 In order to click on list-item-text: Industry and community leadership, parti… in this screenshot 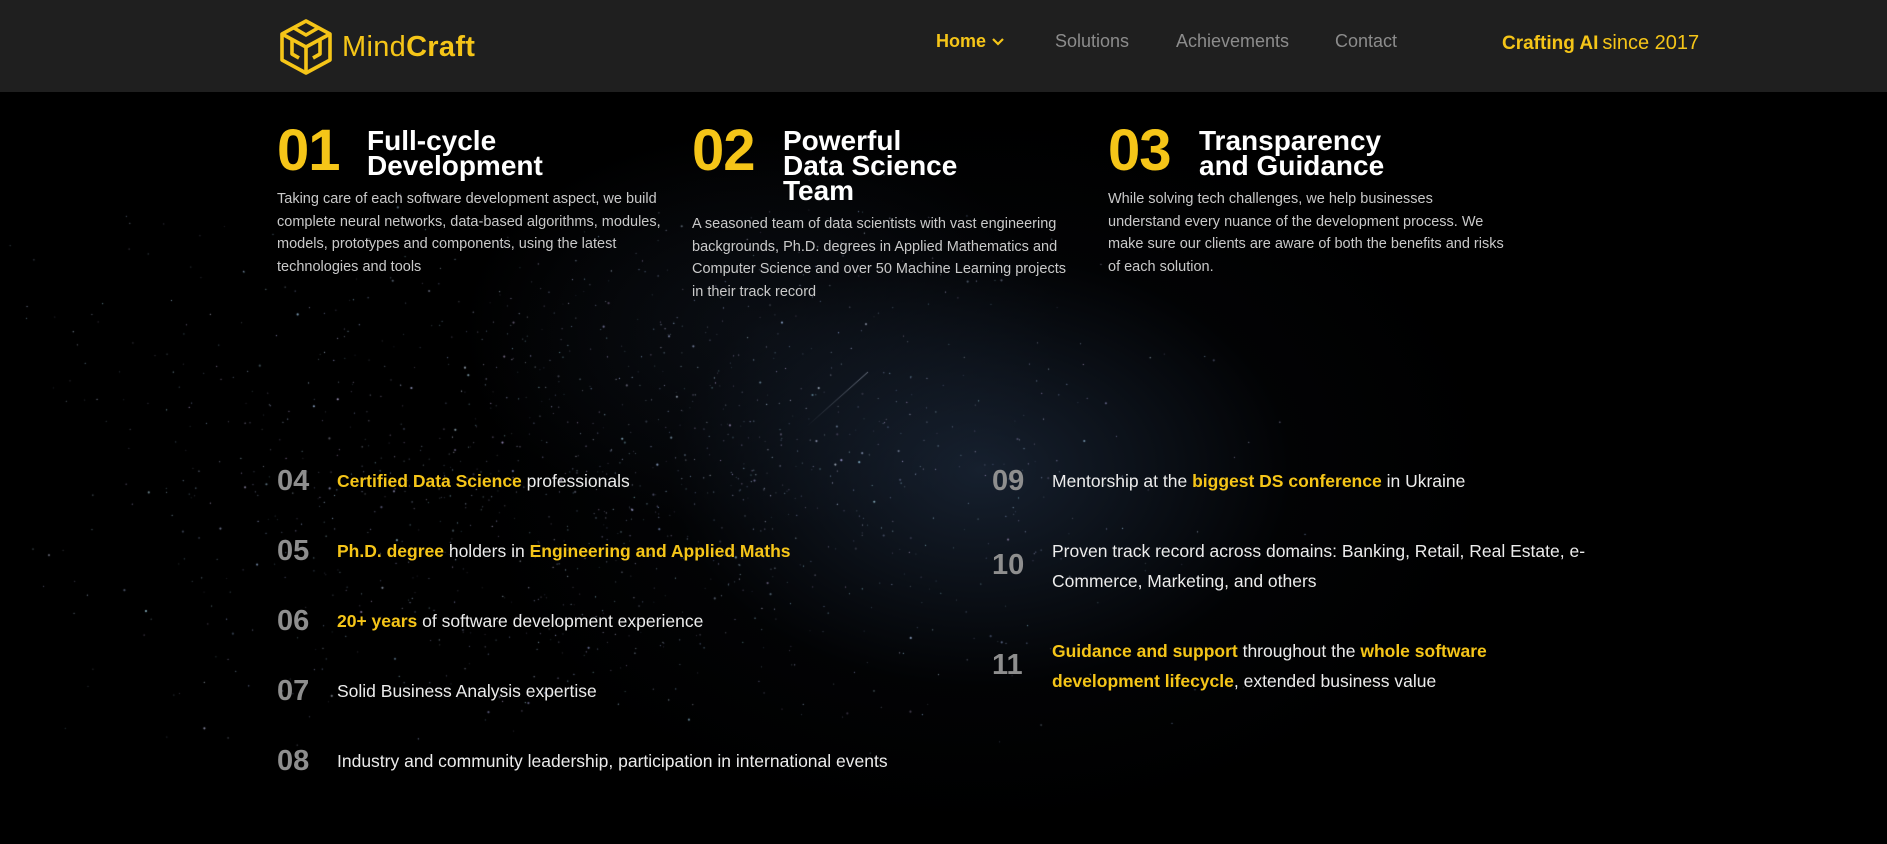, I will do `click(657, 761)`.